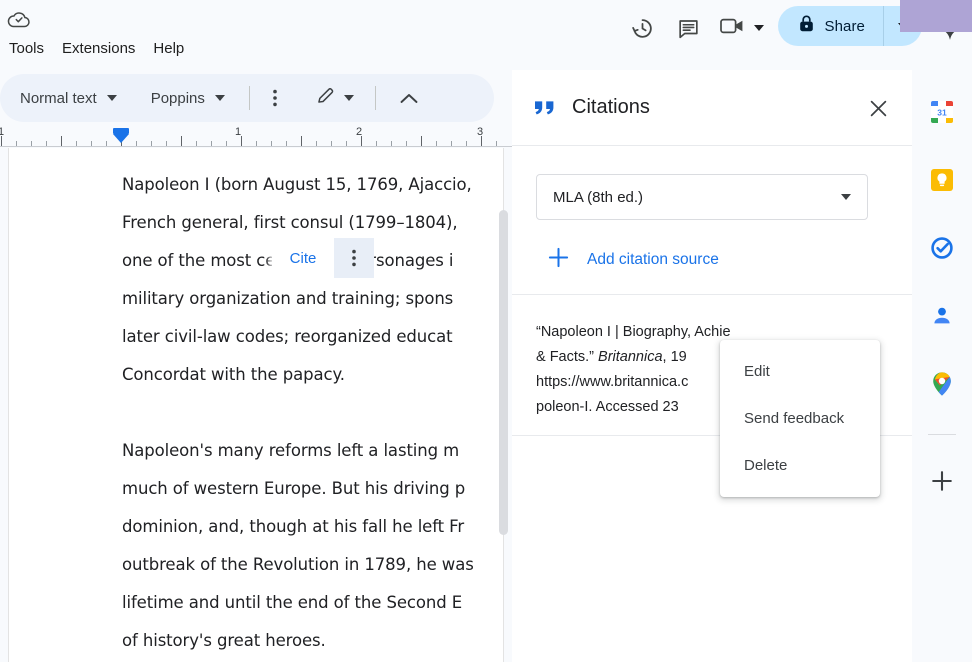  I want to click on menu-item-extensions: Extensions, so click(98, 49).